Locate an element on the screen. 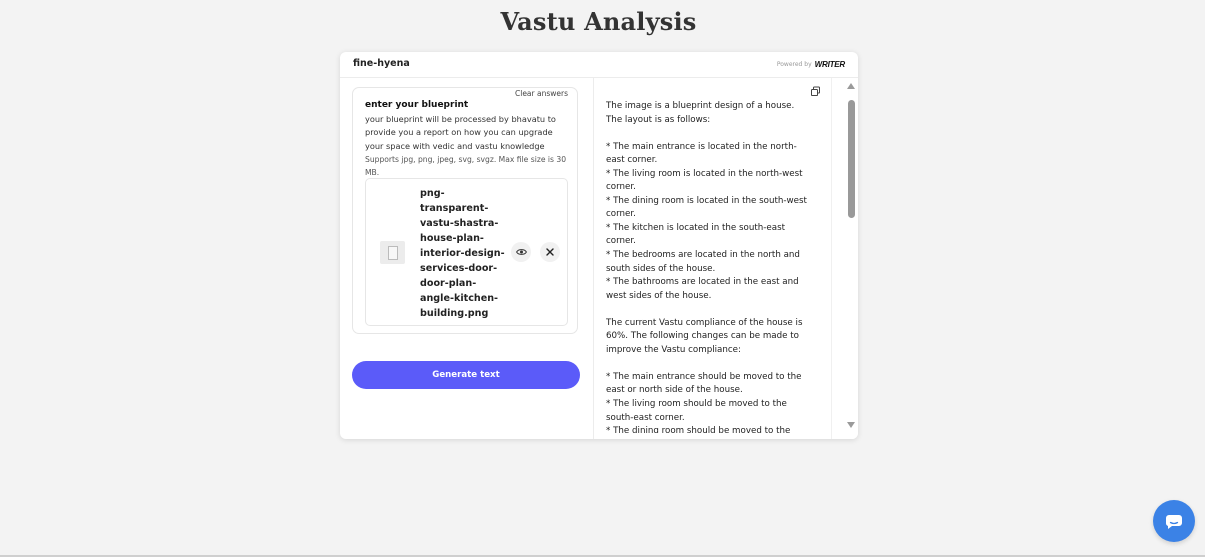 The image size is (1205, 557). generate-text-button: Generate text is located at coordinates (466, 375).